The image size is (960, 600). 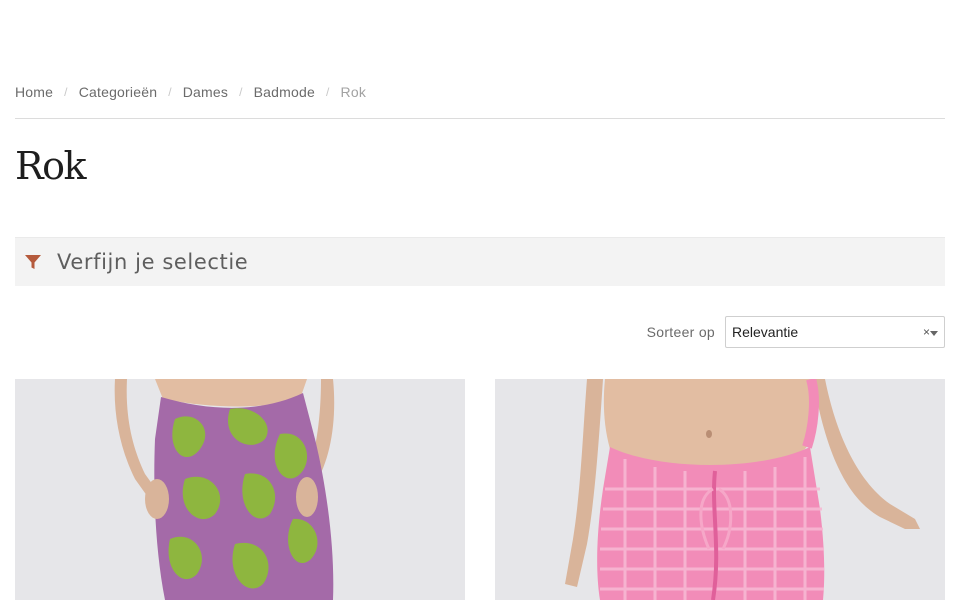 I want to click on clear-sort-icon: ×, so click(x=926, y=332).